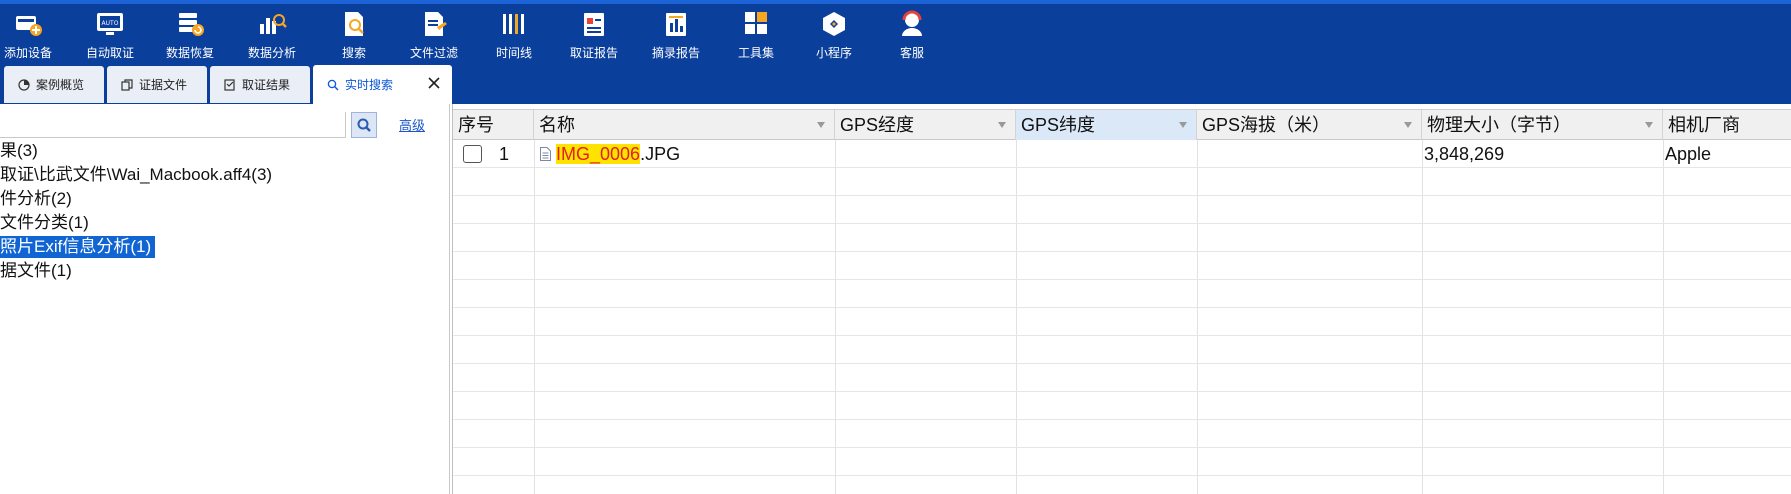 Image resolution: width=1791 pixels, height=494 pixels. I want to click on auto-forensics-label: 自动取证, so click(109, 53).